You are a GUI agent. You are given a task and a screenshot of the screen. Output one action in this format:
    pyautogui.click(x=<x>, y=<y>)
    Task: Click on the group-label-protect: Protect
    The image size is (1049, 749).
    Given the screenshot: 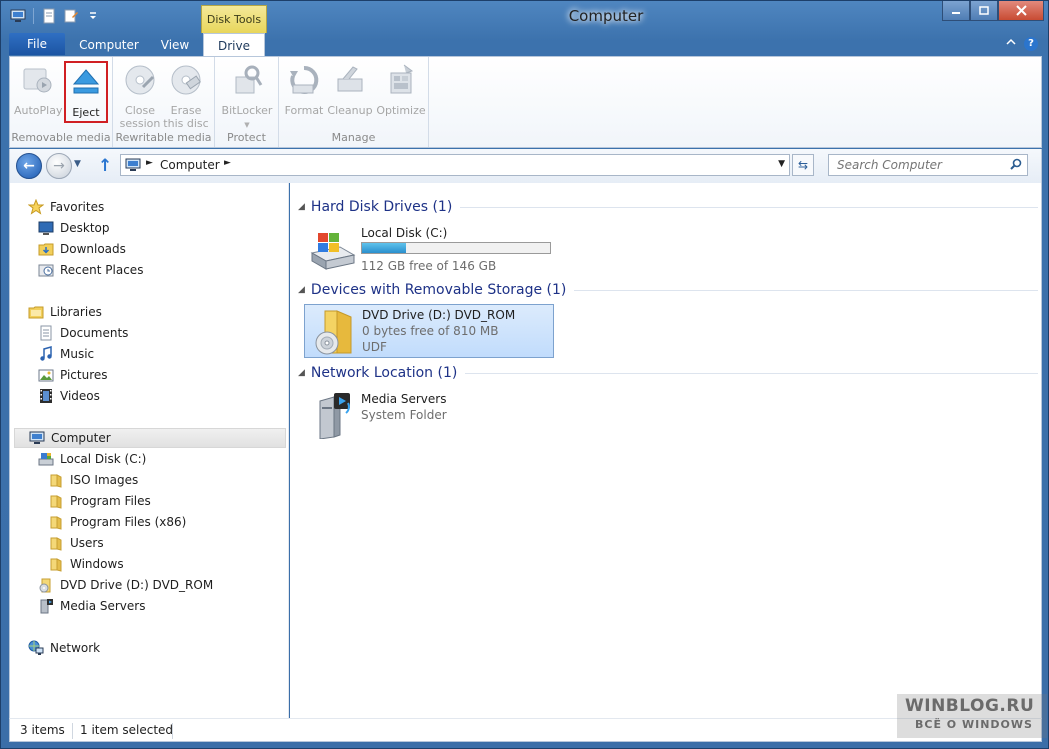 What is the action you would take?
    pyautogui.click(x=246, y=137)
    